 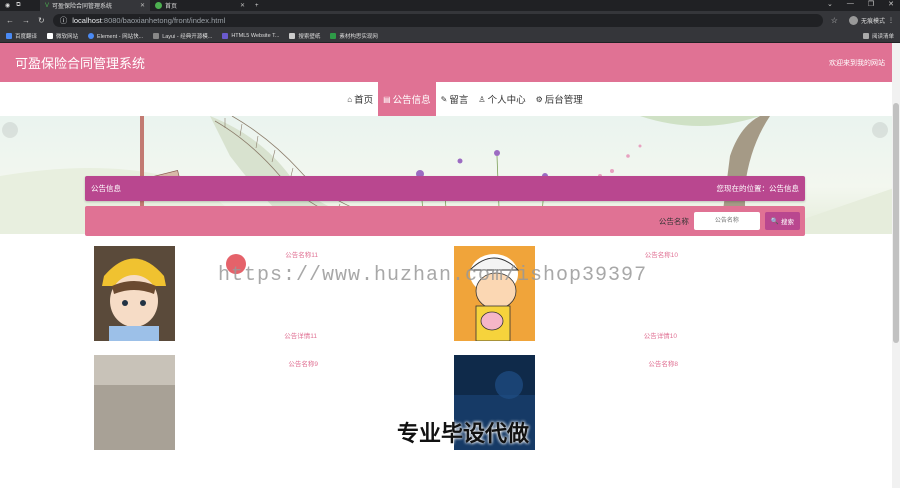 I want to click on watermark-text: https://www.huzhan.com/ishop39397, so click(x=433, y=275).